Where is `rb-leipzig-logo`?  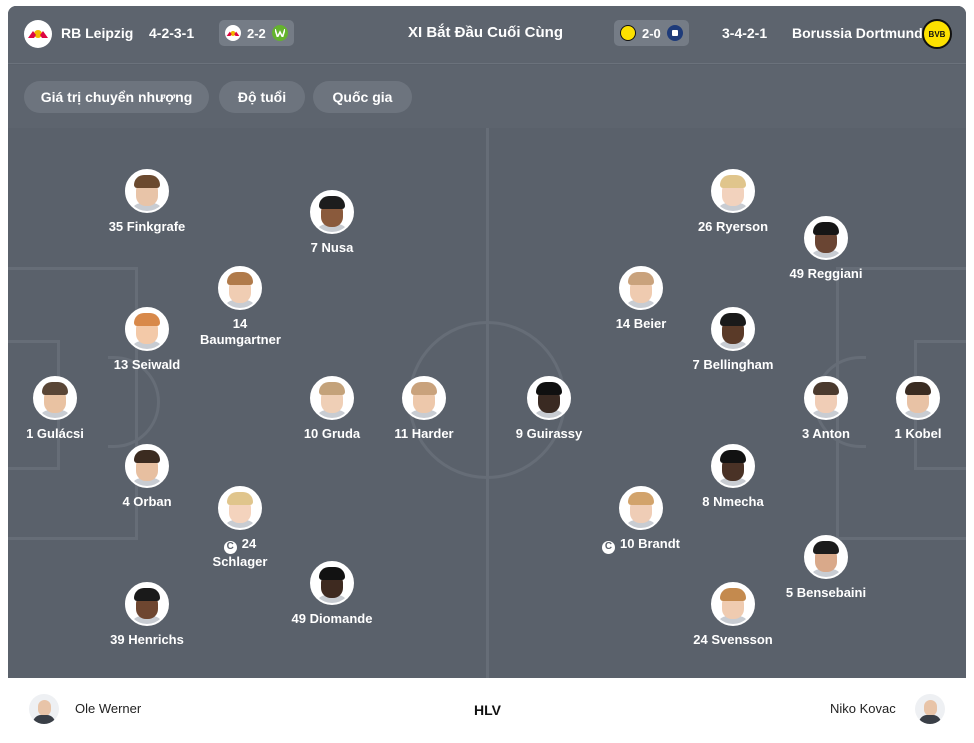 rb-leipzig-logo is located at coordinates (38, 34).